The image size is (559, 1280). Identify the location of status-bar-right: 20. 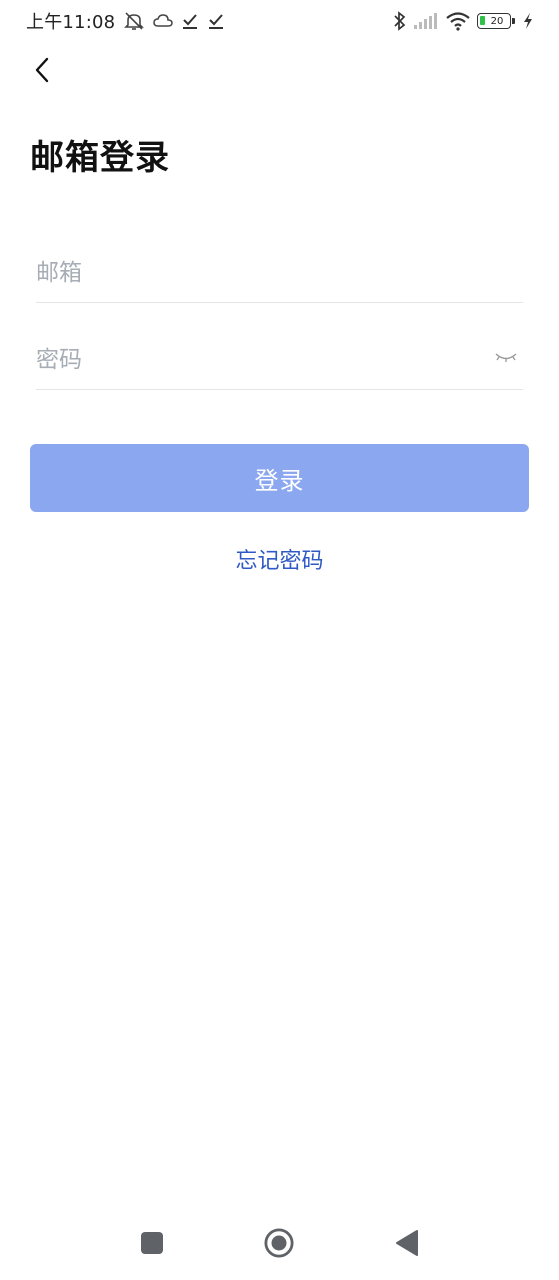
(463, 21).